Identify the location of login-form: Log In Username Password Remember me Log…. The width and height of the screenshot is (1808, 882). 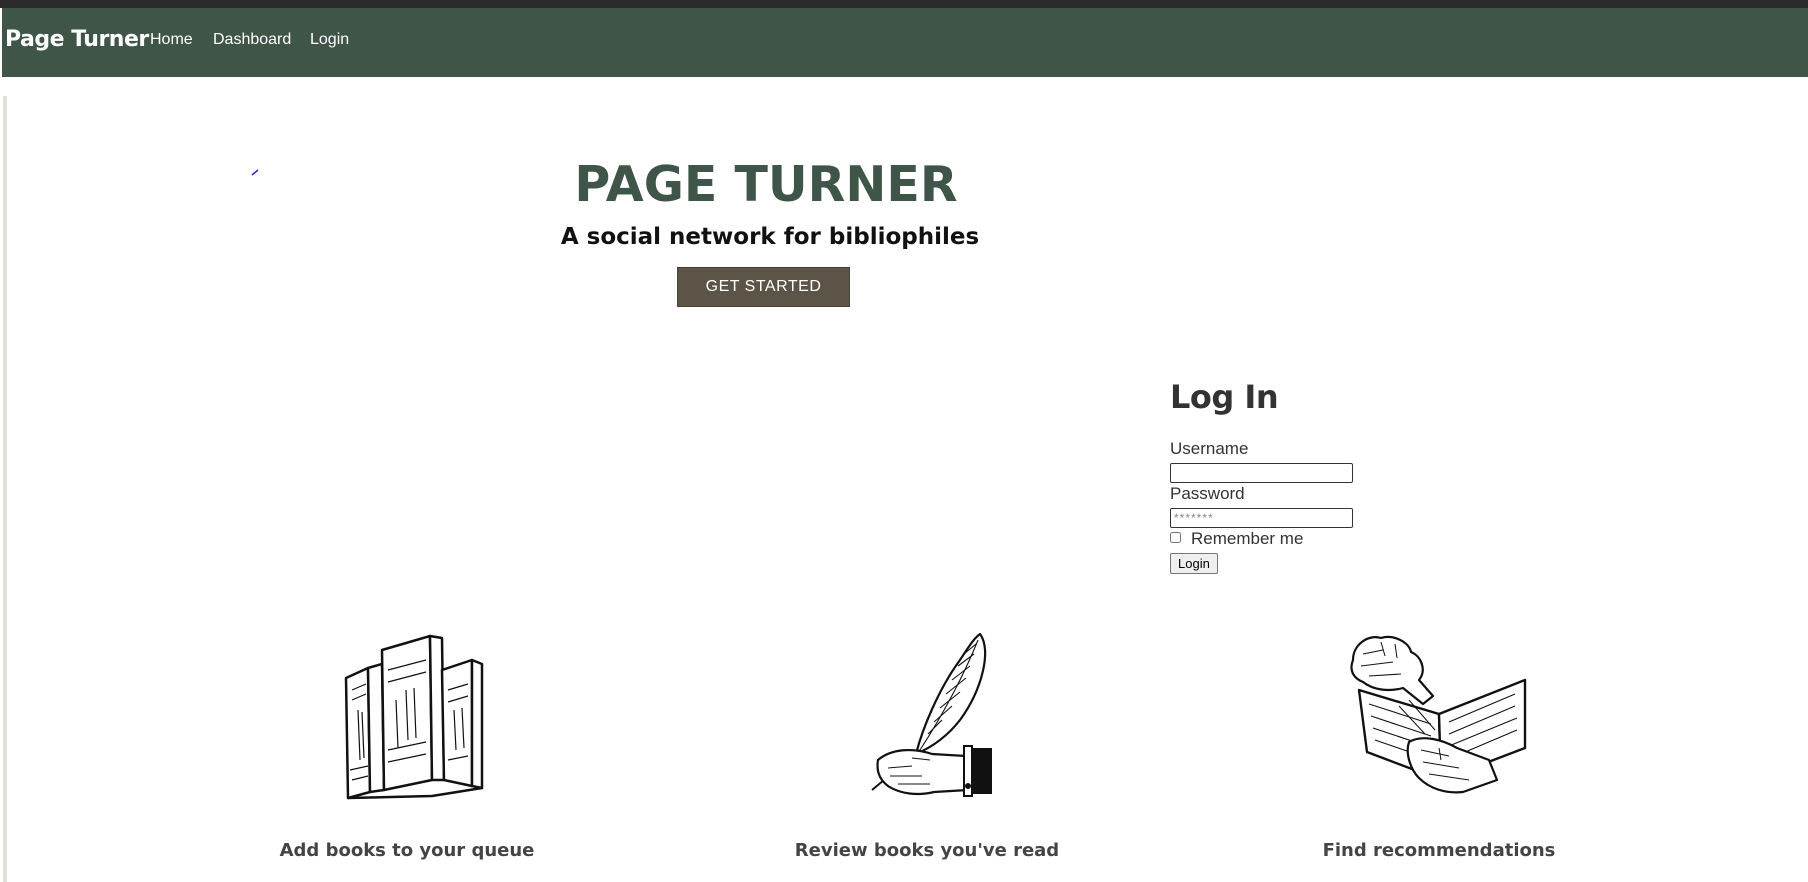
(1280, 476).